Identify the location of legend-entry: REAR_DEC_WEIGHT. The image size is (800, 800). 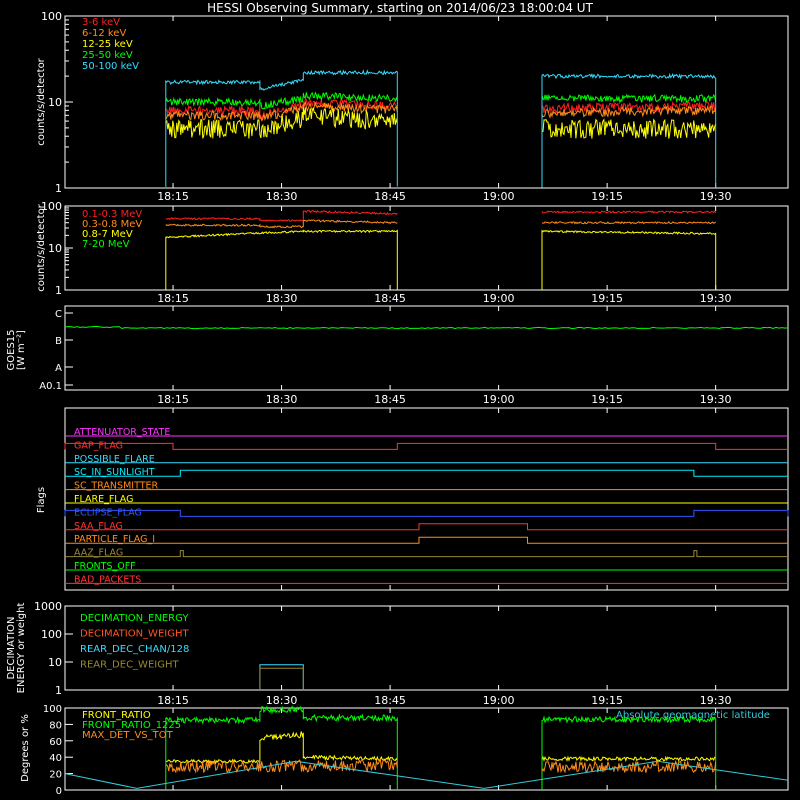
(129, 665).